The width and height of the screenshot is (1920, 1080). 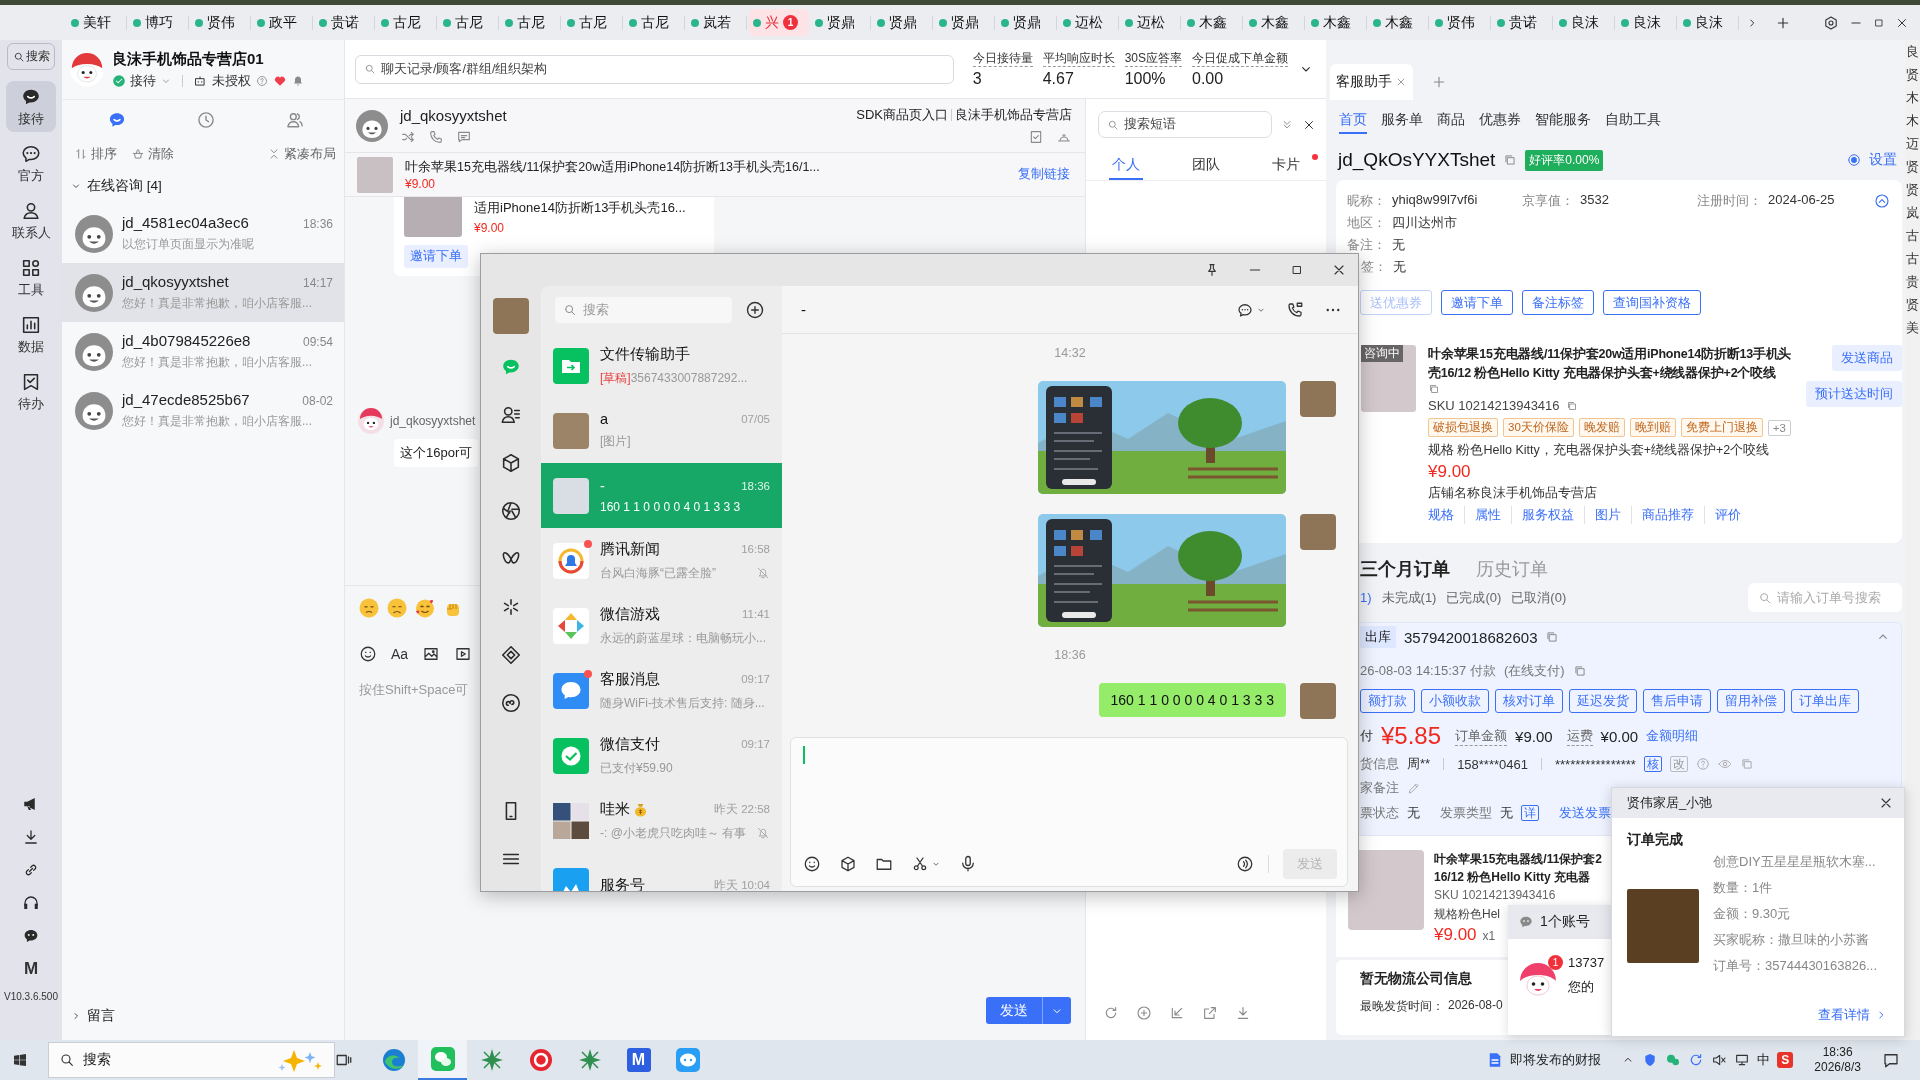 What do you see at coordinates (511, 511) in the screenshot?
I see `aperture-icon` at bounding box center [511, 511].